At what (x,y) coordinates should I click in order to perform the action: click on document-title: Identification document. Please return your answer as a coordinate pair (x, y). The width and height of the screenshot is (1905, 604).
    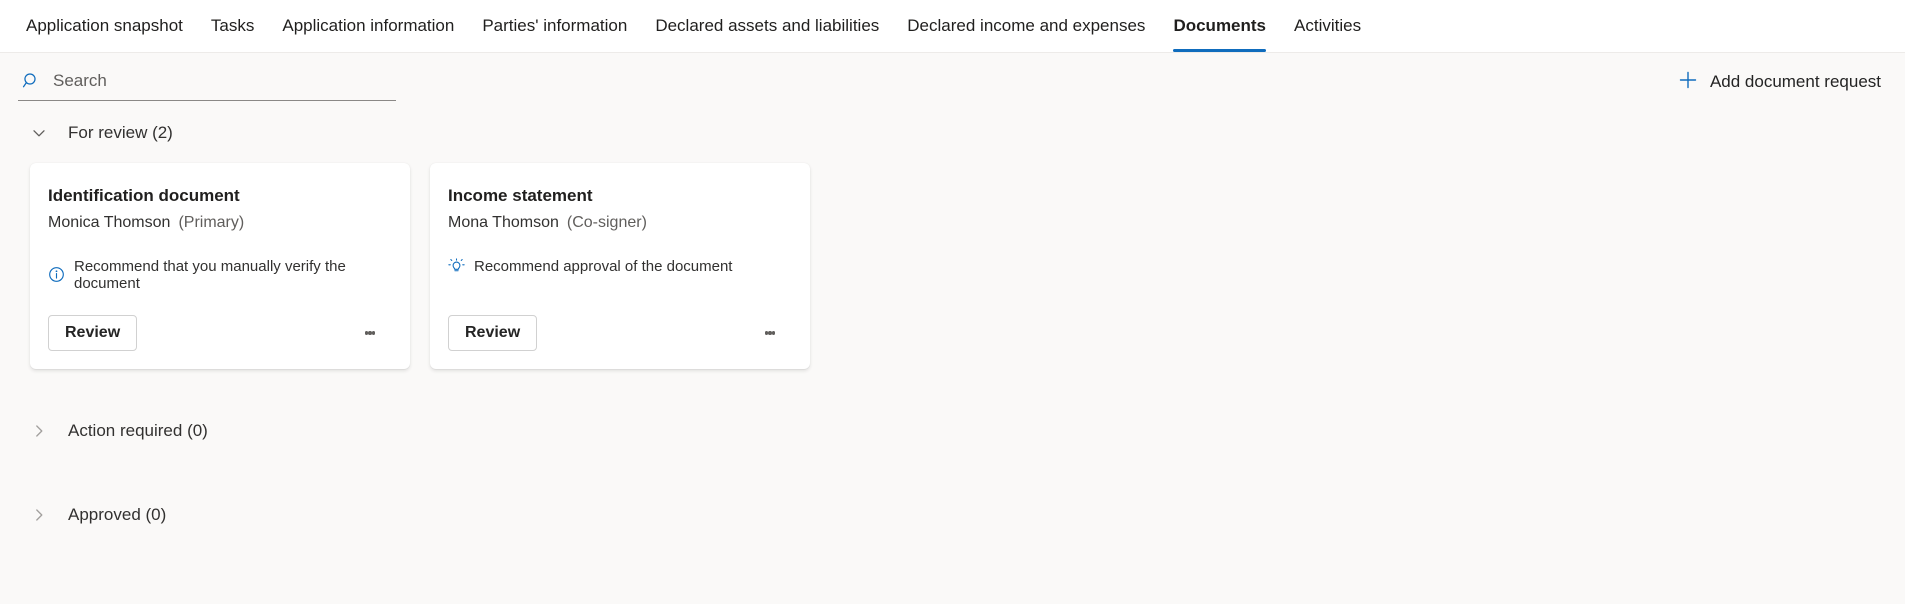
    Looking at the image, I should click on (144, 195).